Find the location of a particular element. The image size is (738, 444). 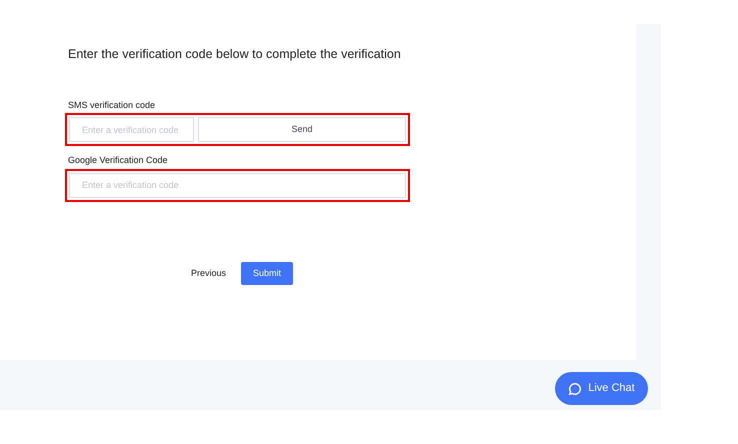

submit-button: Submit is located at coordinates (267, 273).